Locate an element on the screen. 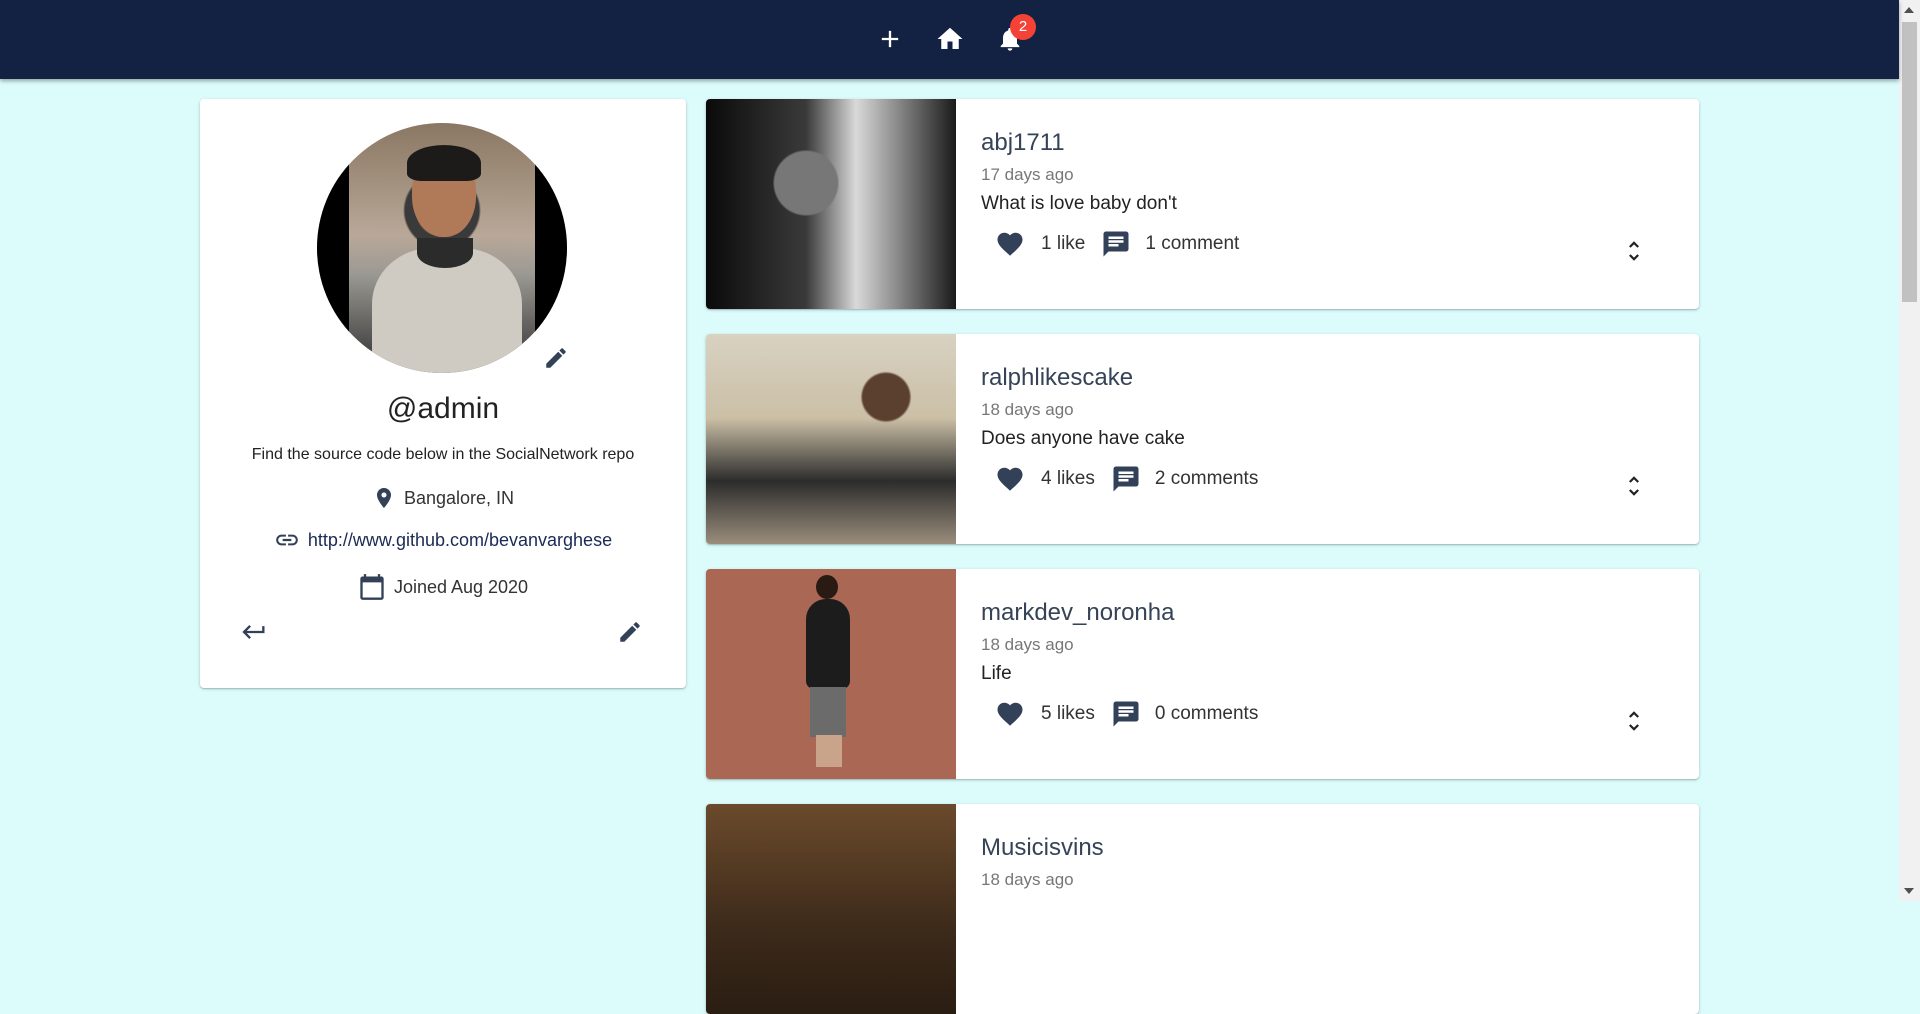 Image resolution: width=1920 pixels, height=1014 pixels. location-text: Bangalore, IN is located at coordinates (459, 497).